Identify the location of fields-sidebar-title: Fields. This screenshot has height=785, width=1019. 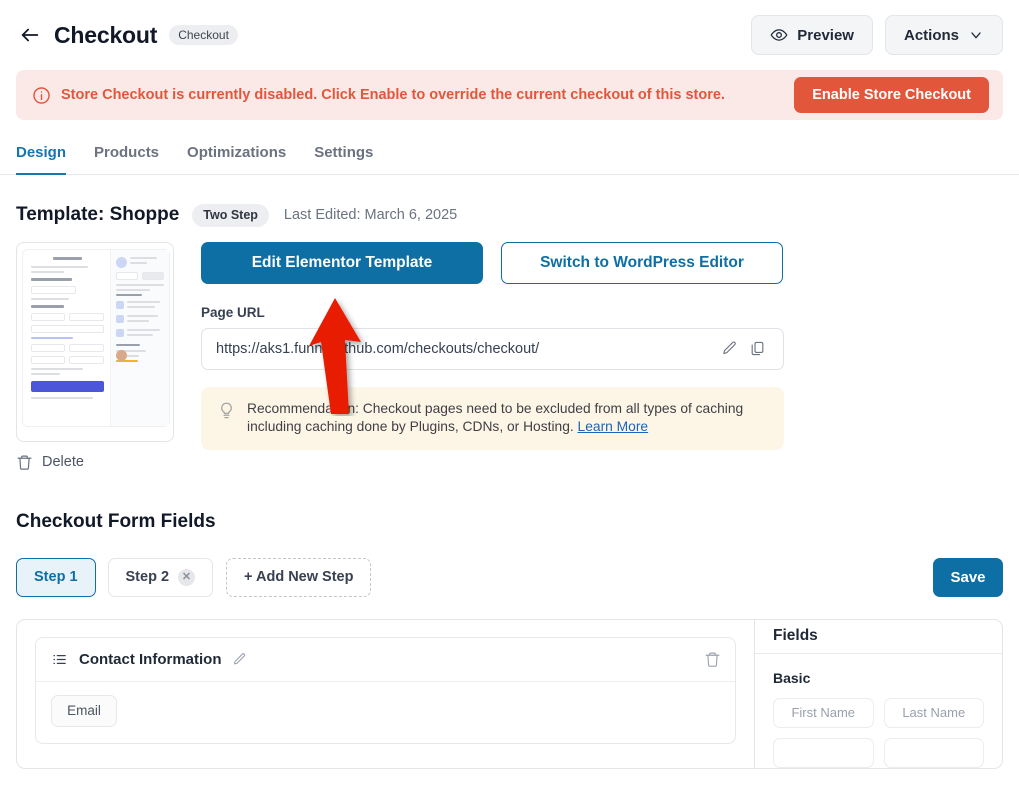
(878, 637).